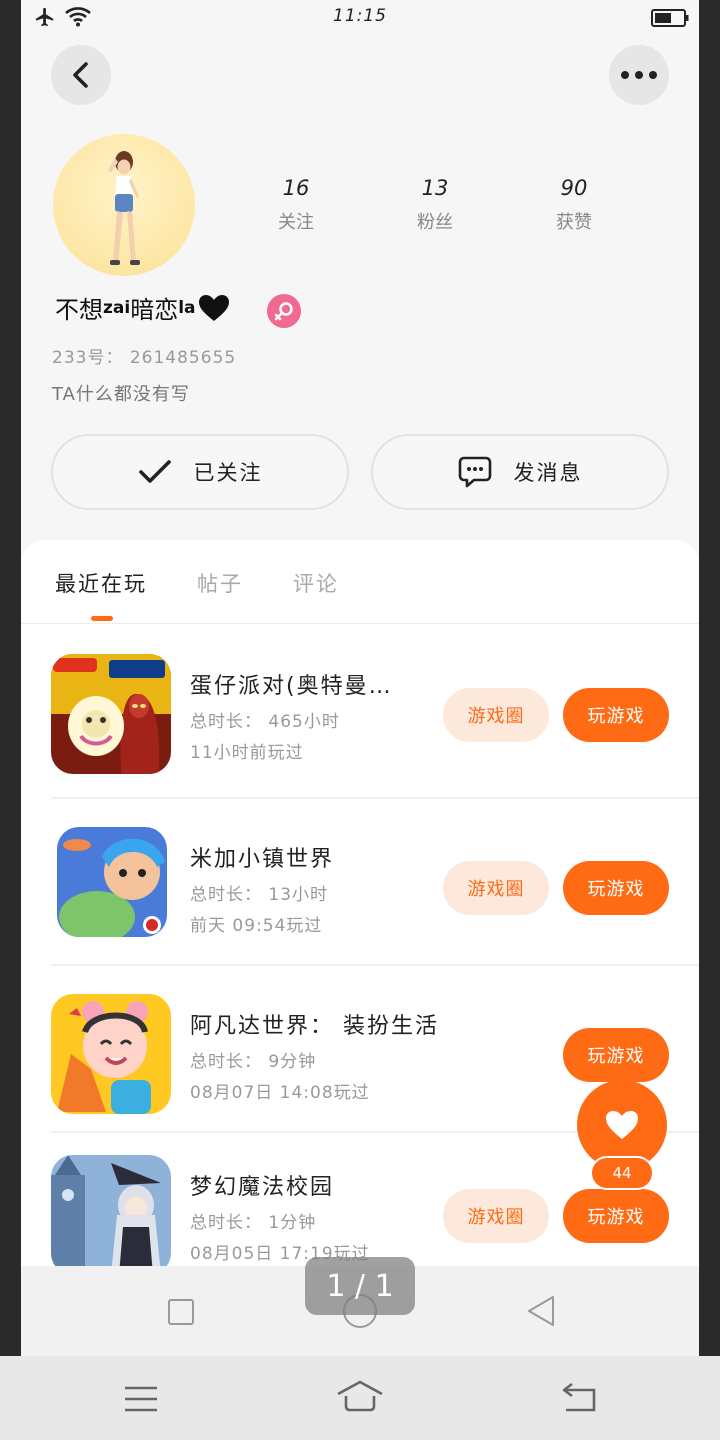 Image resolution: width=720 pixels, height=1440 pixels. Describe the element at coordinates (79, 310) in the screenshot. I see `username-part1: 不想` at that location.